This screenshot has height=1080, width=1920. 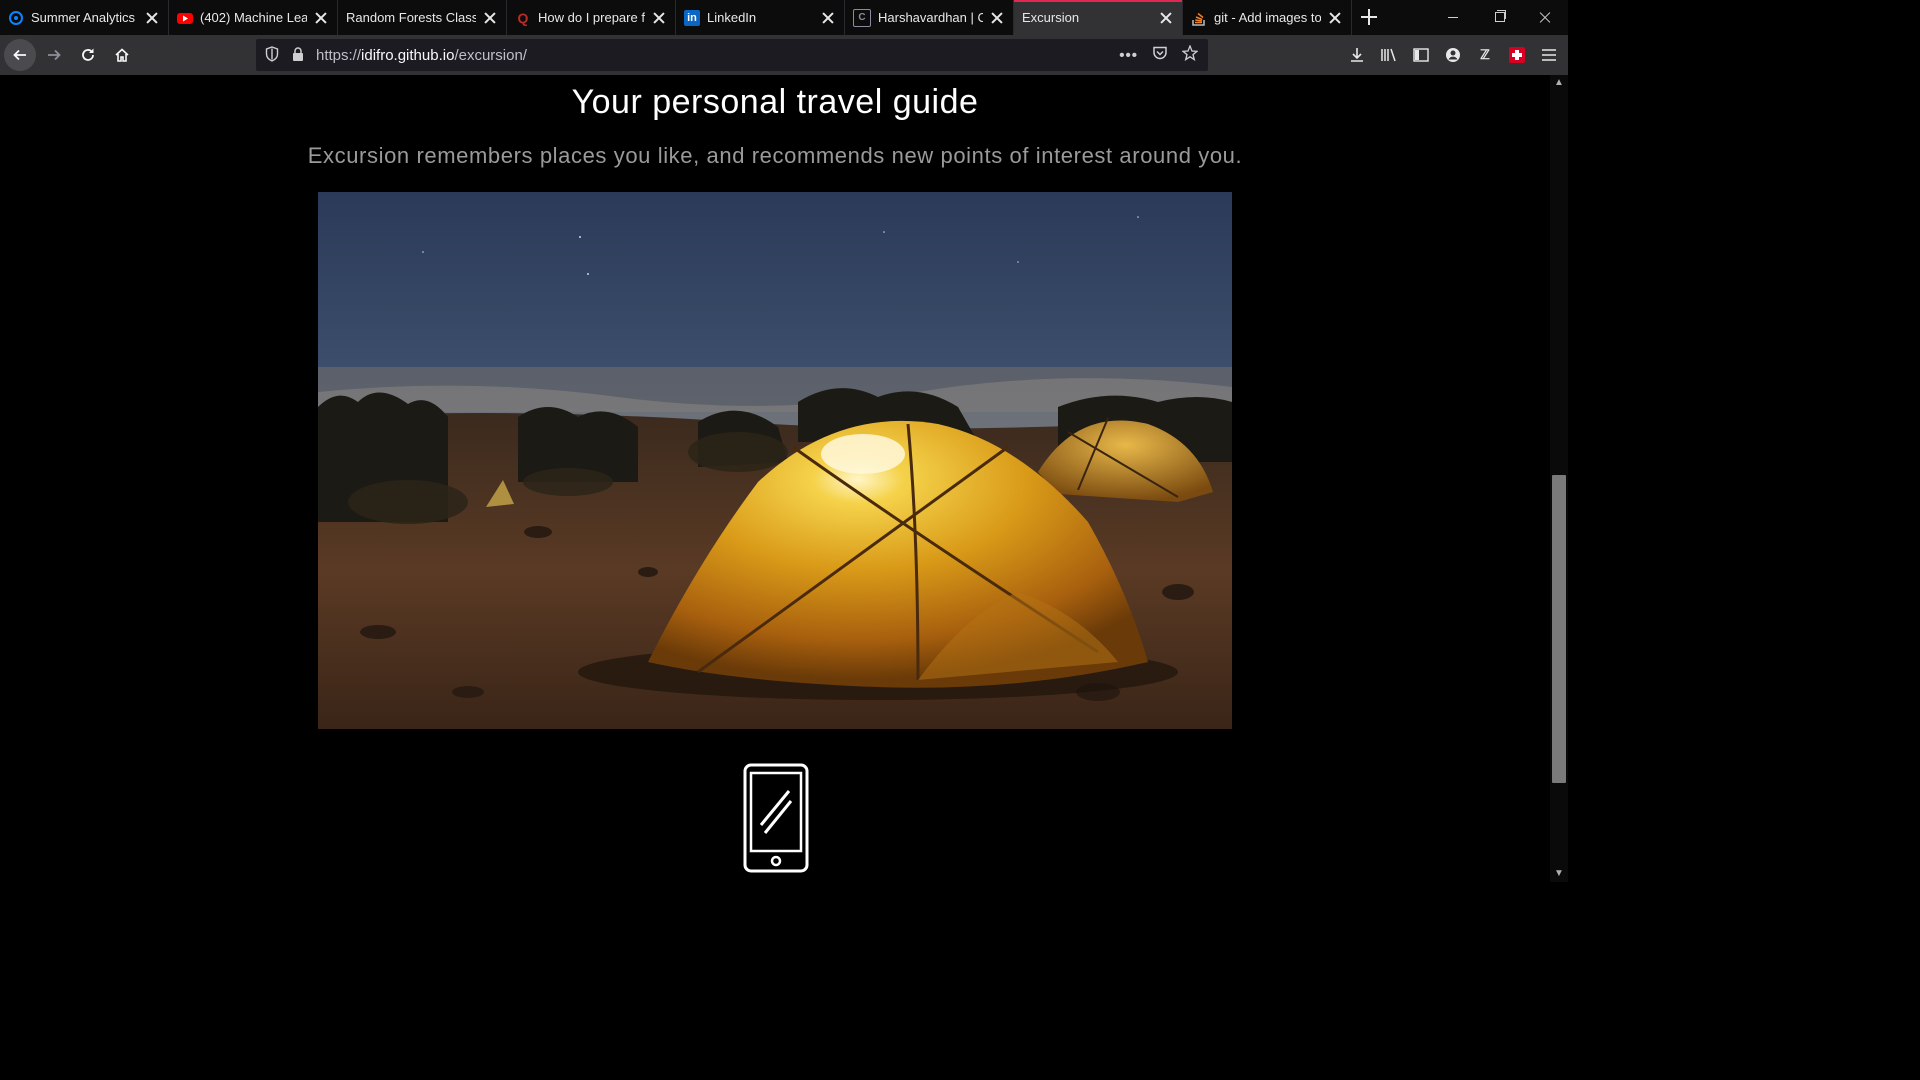 I want to click on menu-icon, so click(x=1549, y=55).